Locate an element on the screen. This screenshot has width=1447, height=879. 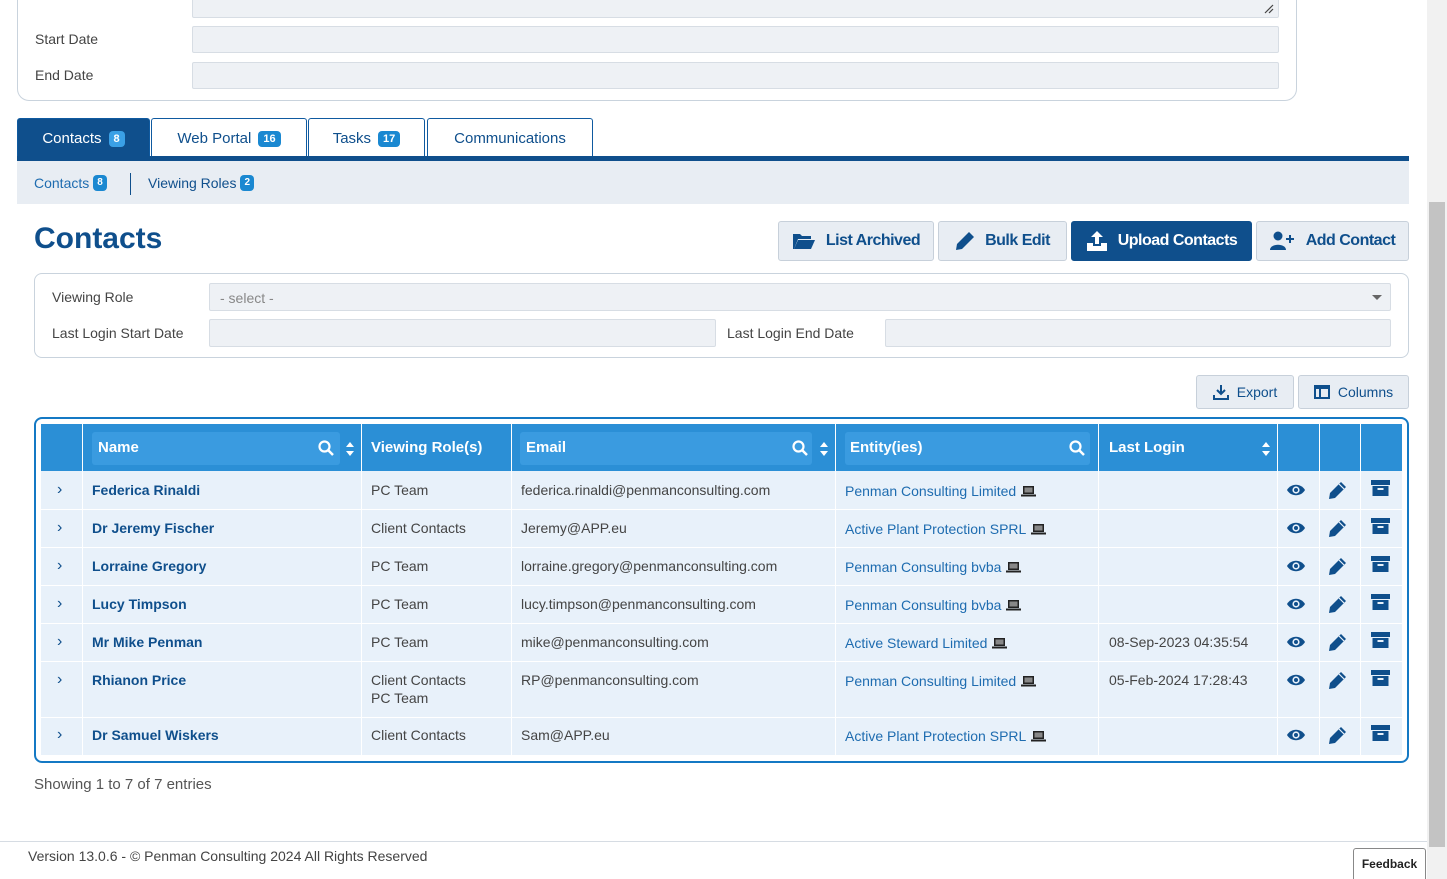
email-sort-icon is located at coordinates (824, 449).